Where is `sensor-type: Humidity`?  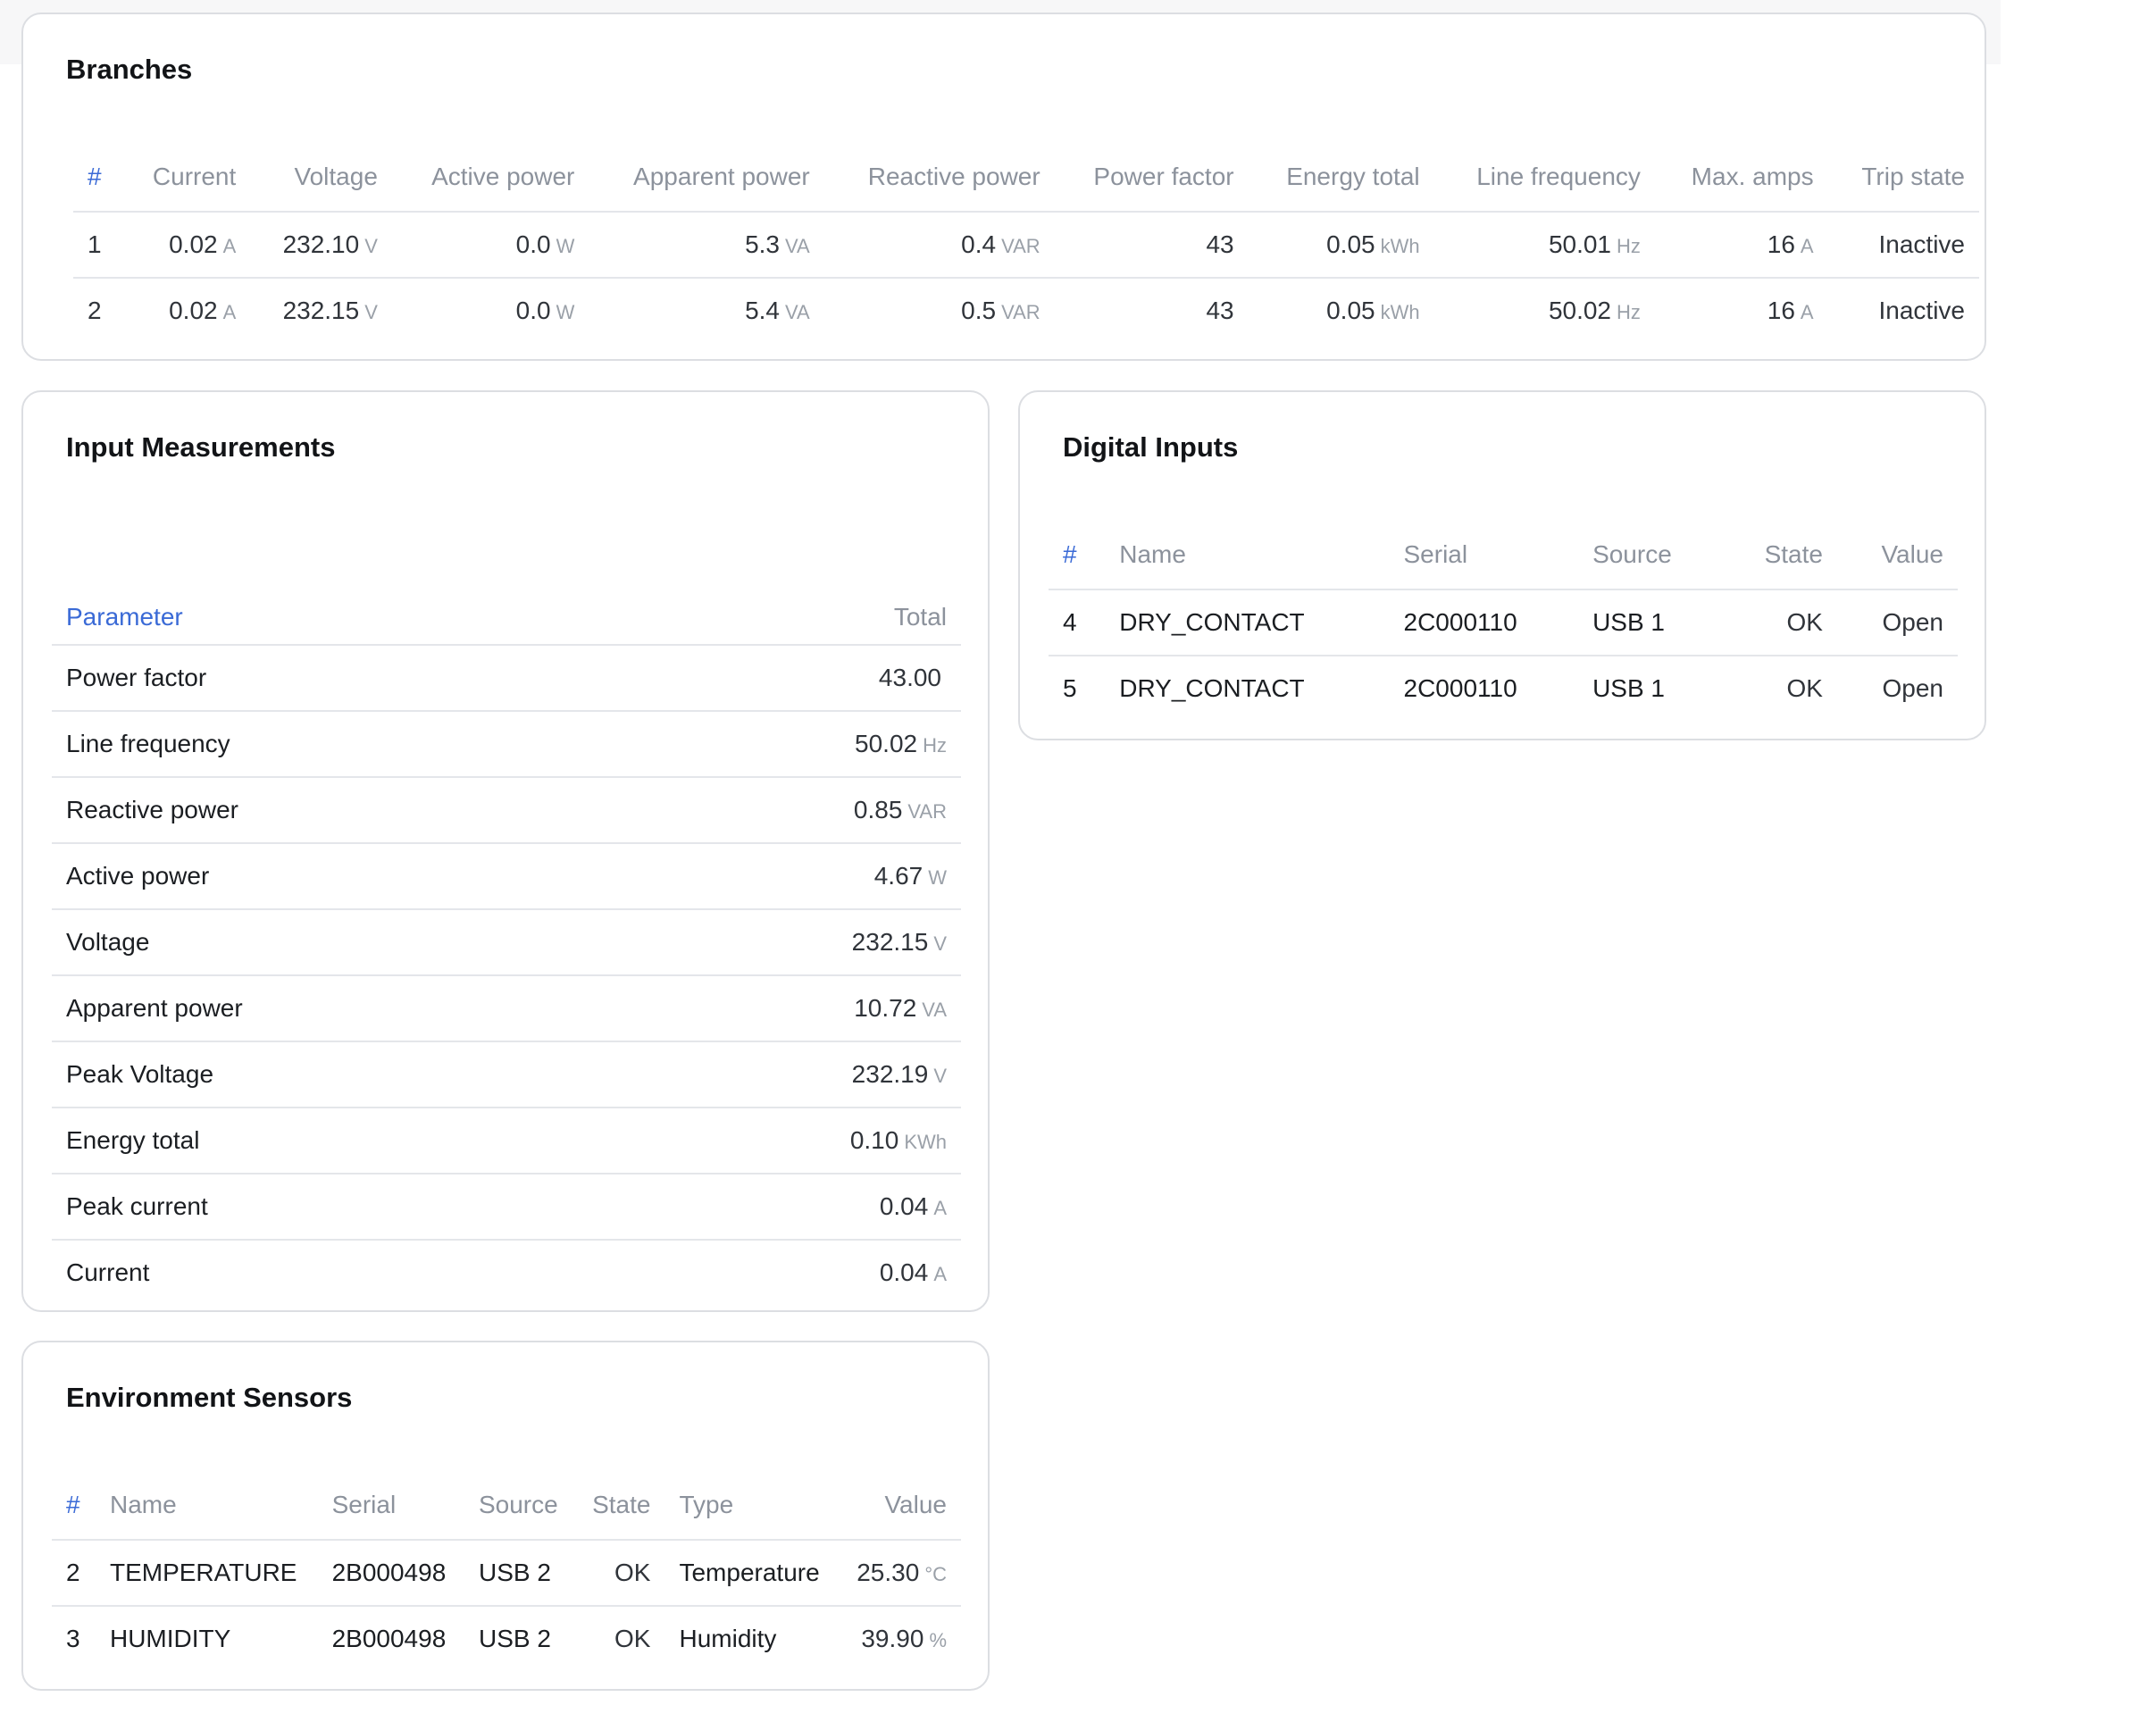 sensor-type: Humidity is located at coordinates (728, 1638).